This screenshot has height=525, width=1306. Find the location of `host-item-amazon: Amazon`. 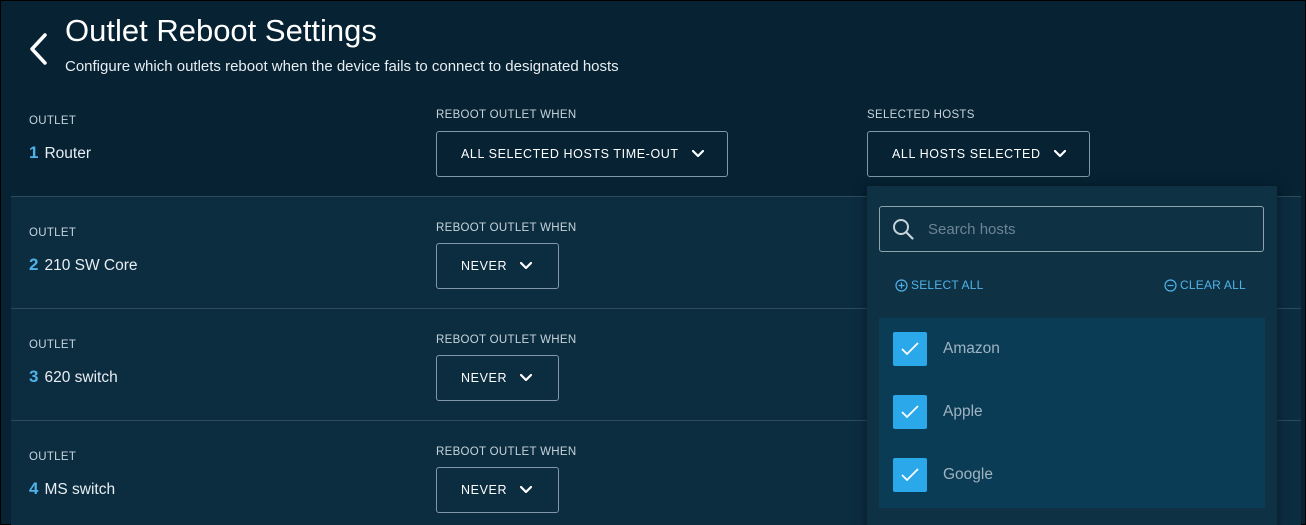

host-item-amazon: Amazon is located at coordinates (1072, 349).